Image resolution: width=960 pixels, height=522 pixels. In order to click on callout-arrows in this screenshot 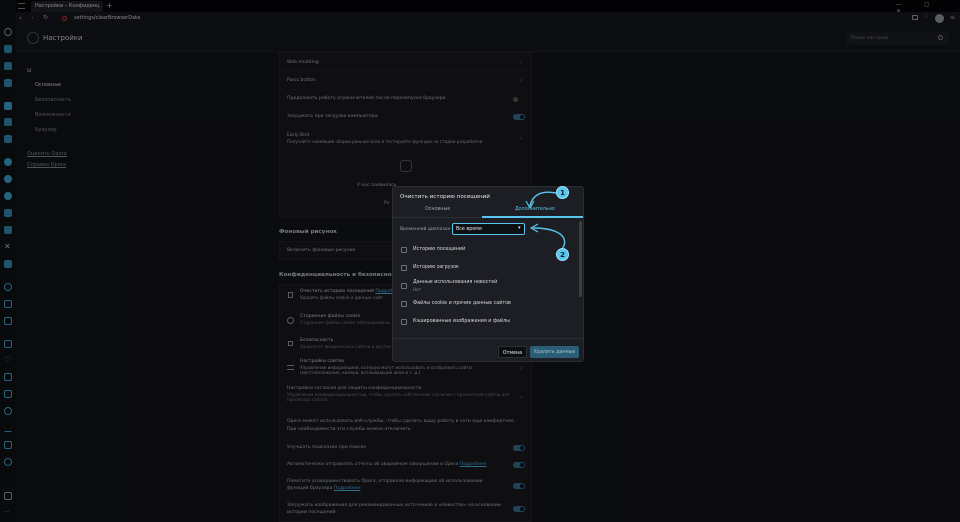, I will do `click(545, 223)`.